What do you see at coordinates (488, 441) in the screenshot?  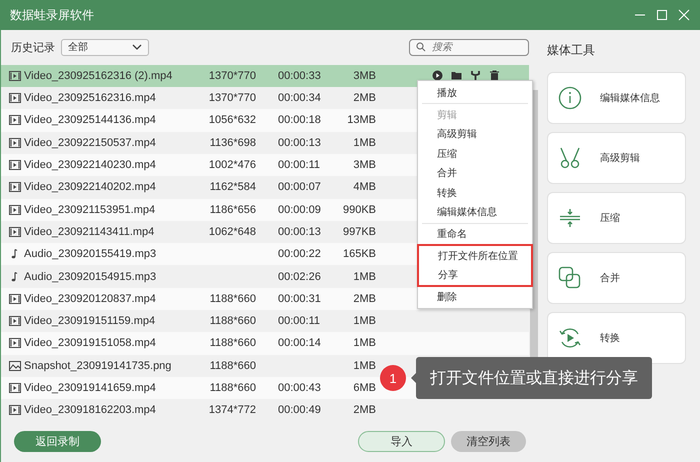 I see `clear-list-button: 清空列表` at bounding box center [488, 441].